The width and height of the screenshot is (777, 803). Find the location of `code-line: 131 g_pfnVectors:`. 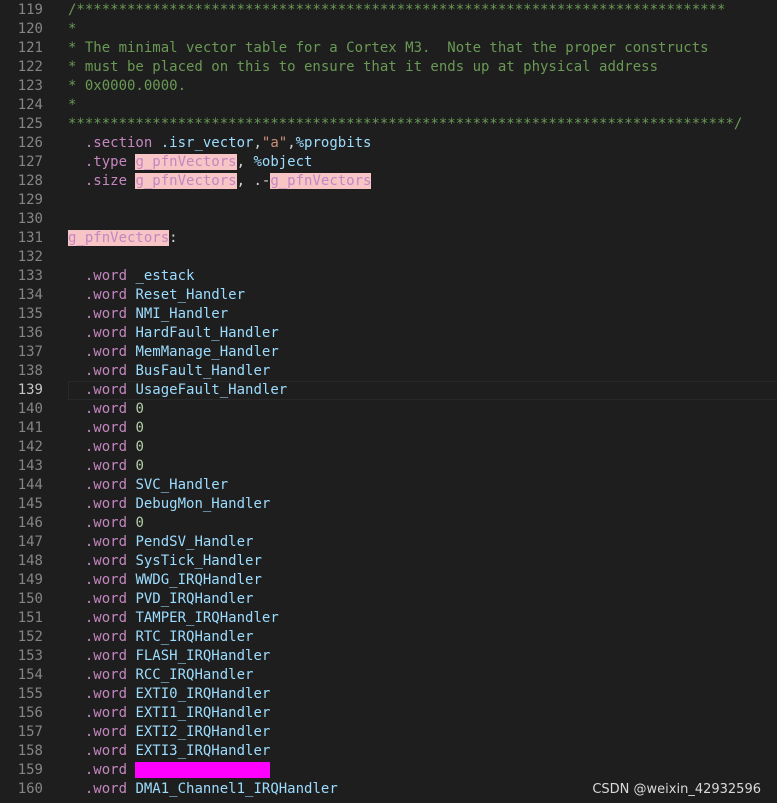

code-line: 131 g_pfnVectors: is located at coordinates (388, 238).